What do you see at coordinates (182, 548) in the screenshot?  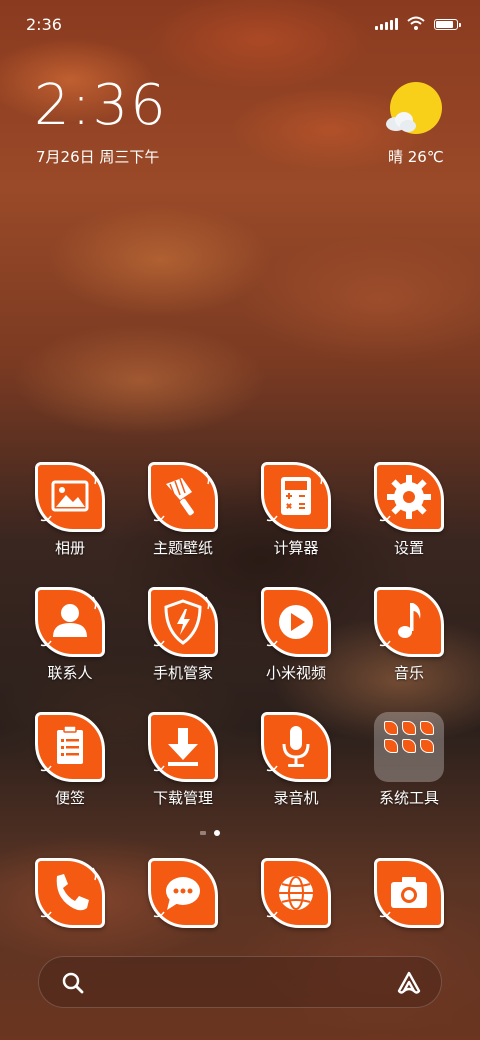 I see `app-label: 主题壁纸` at bounding box center [182, 548].